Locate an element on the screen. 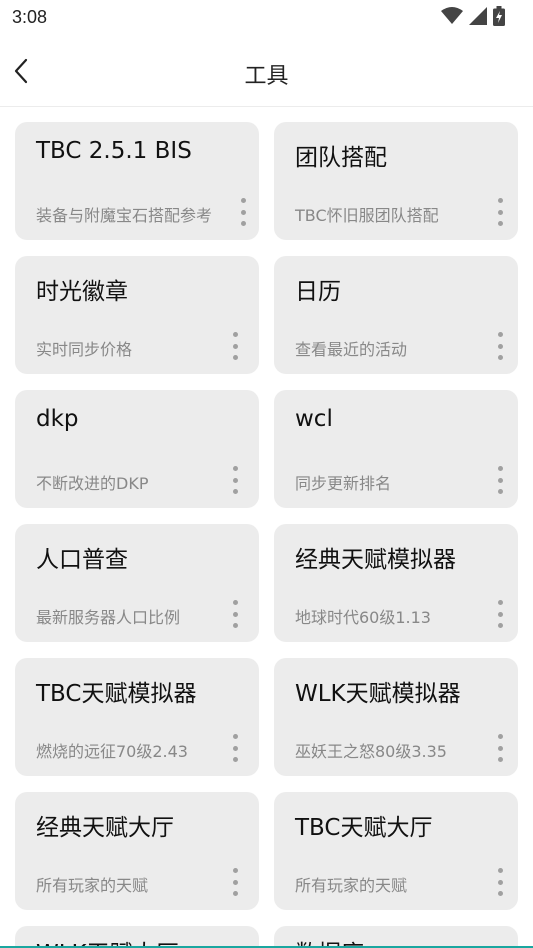  tool-card-title: WLK天赋模拟器 is located at coordinates (378, 694).